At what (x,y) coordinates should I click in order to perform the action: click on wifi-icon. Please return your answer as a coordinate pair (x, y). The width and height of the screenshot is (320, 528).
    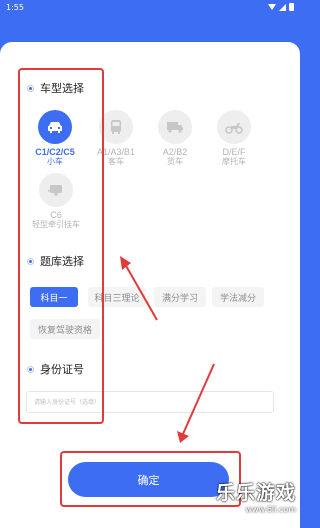
    Looking at the image, I should click on (272, 7).